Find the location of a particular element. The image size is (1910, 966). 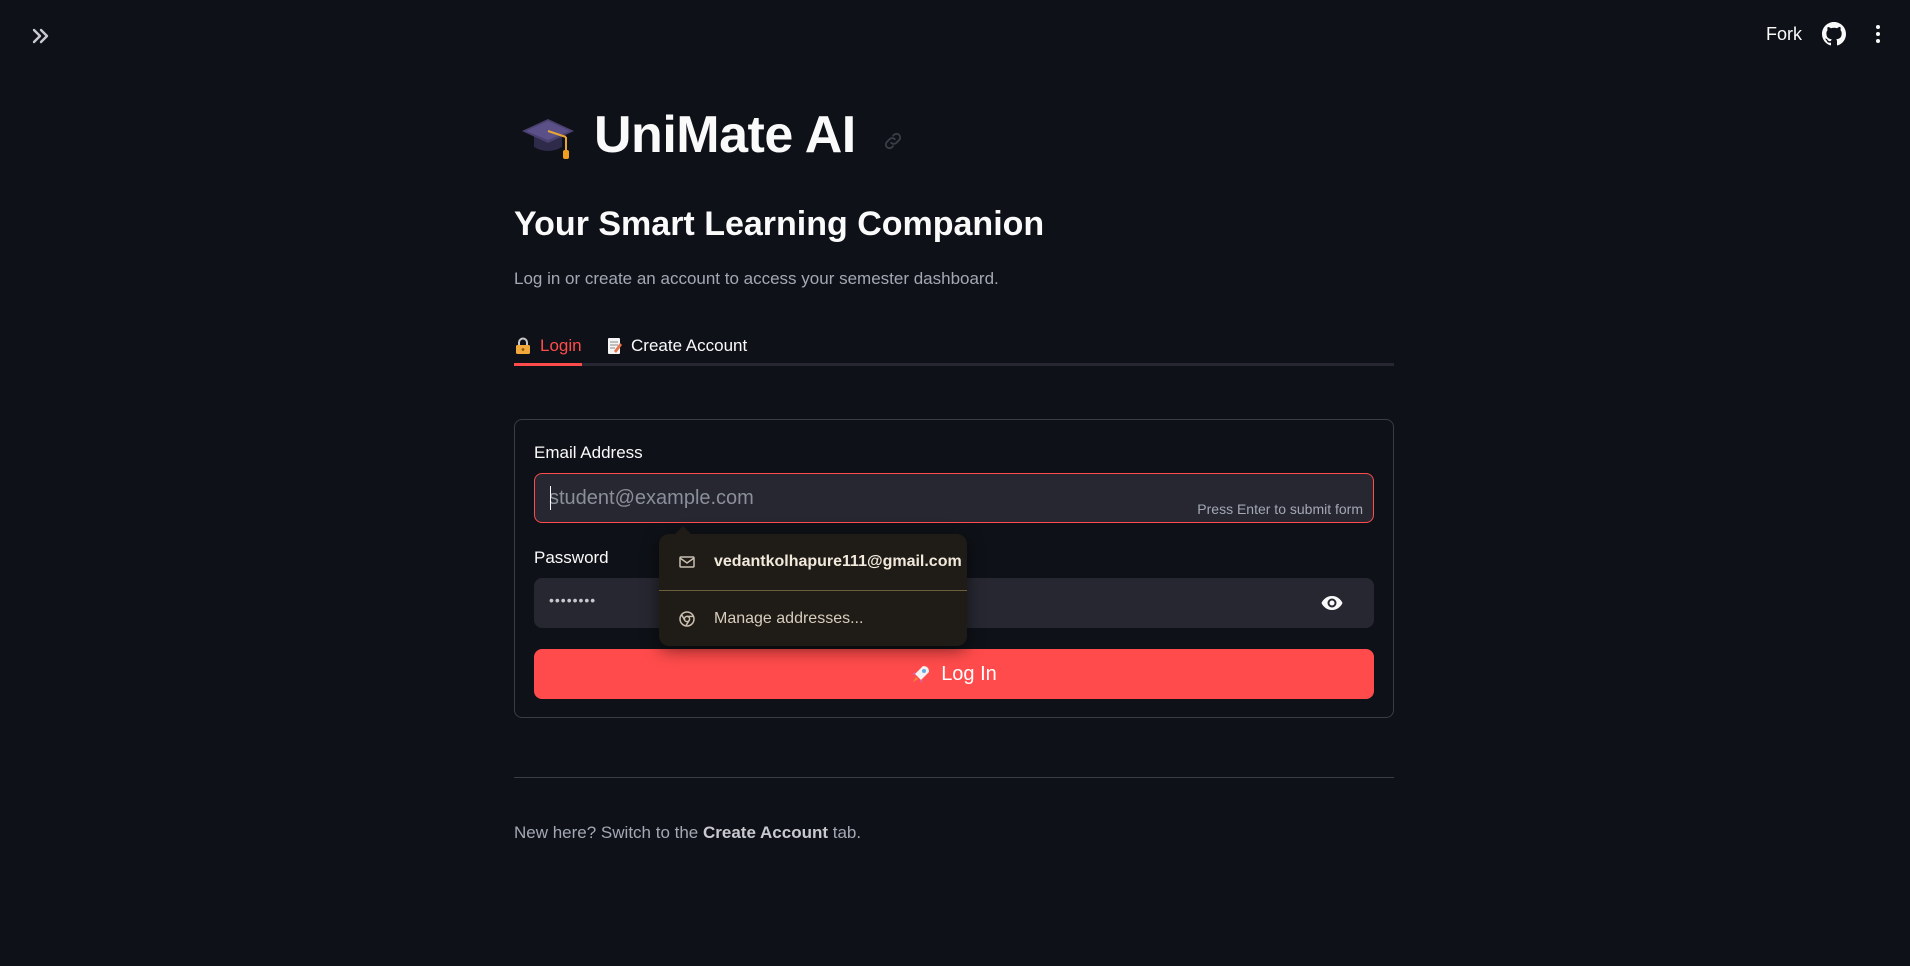

tab-login: Login is located at coordinates (548, 347).